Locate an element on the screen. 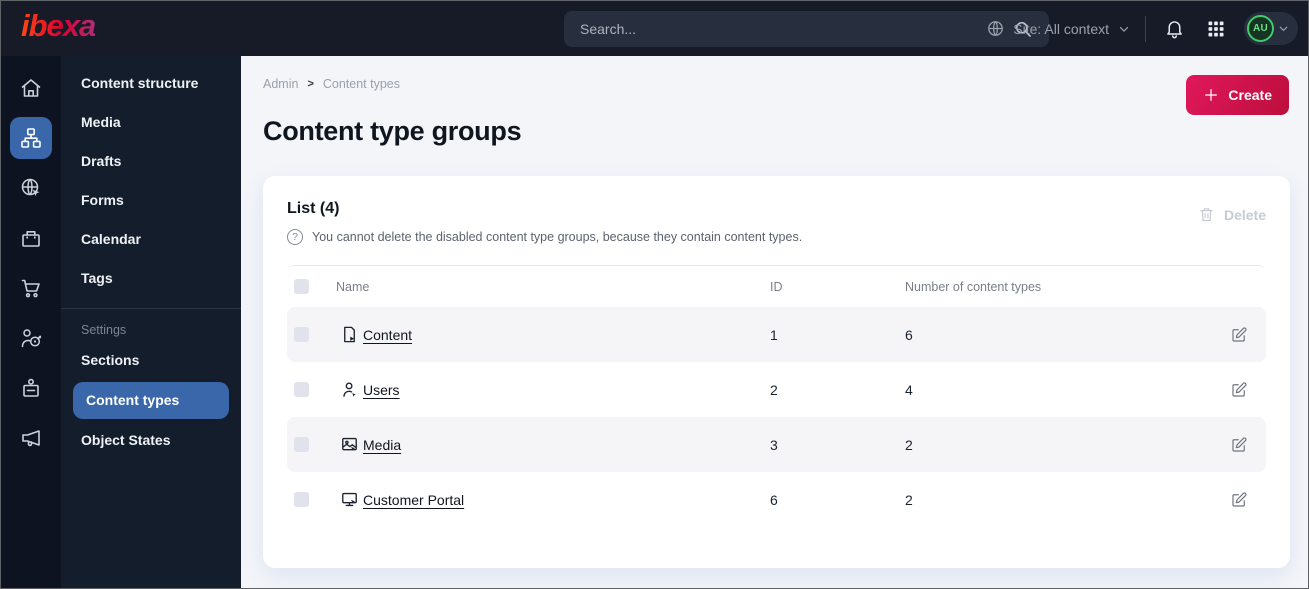 The image size is (1309, 589). delete-button: Delete is located at coordinates (1232, 214).